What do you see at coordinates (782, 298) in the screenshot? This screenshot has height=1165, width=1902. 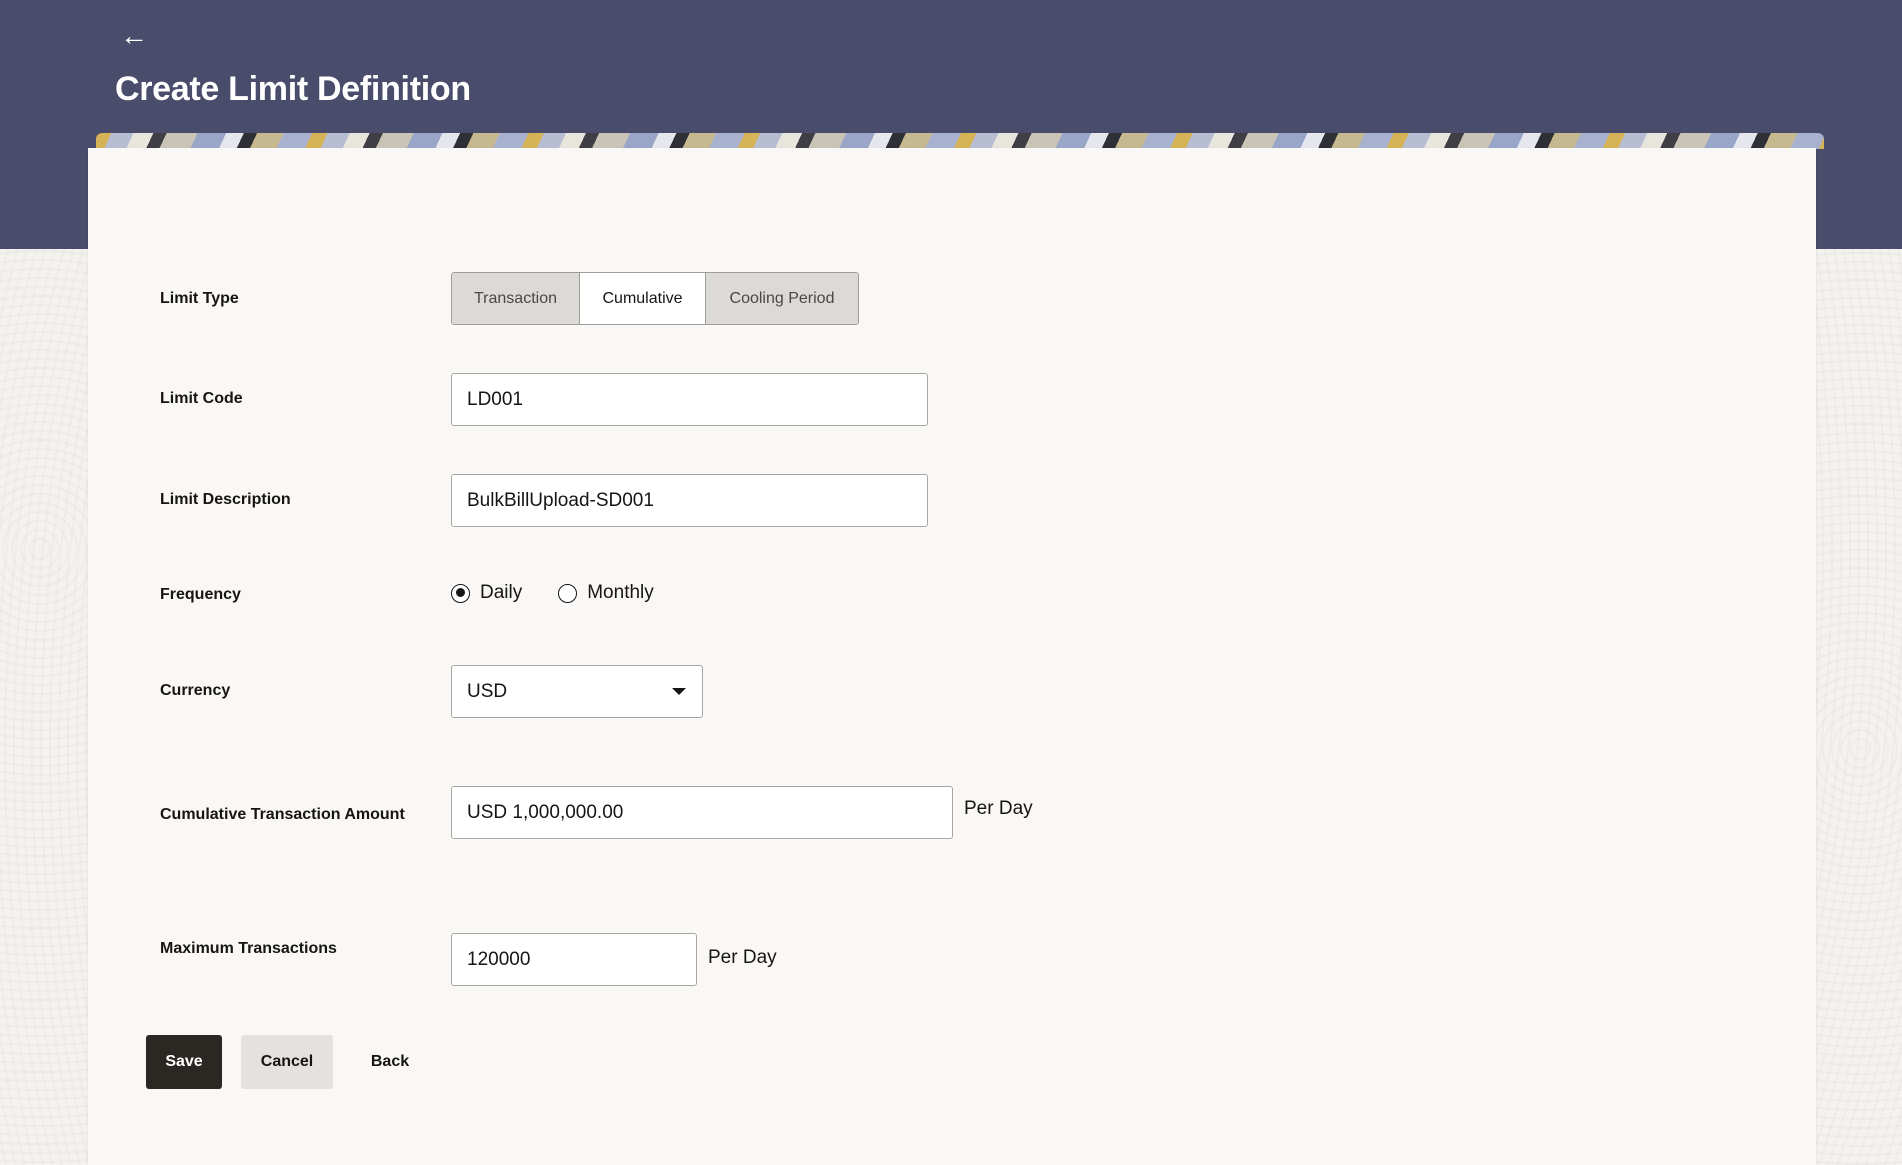 I see `limit-type-cooling-period-button: Cooling Period` at bounding box center [782, 298].